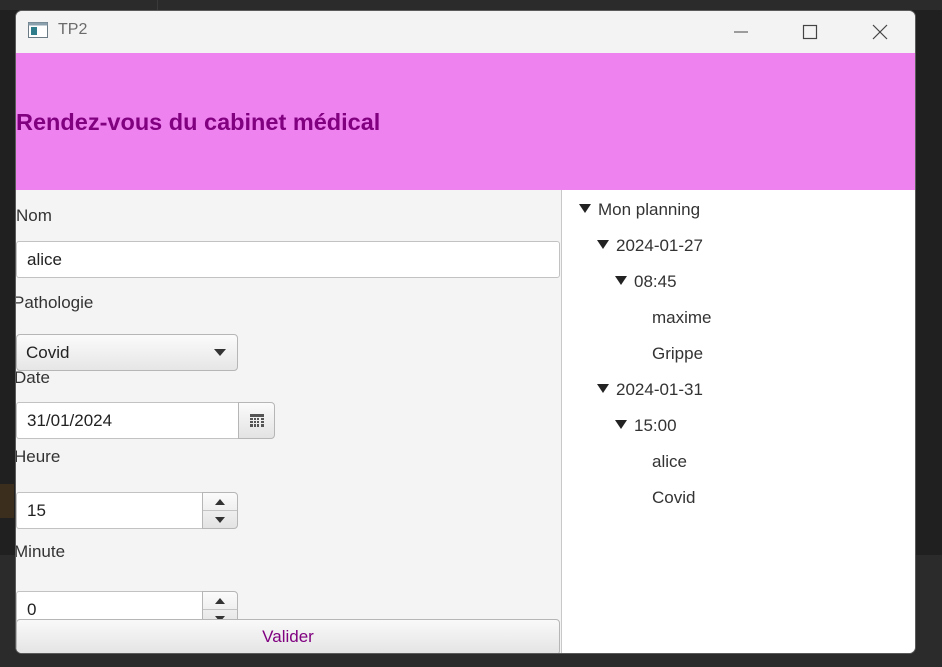 The width and height of the screenshot is (942, 667). I want to click on maximize-icon, so click(810, 32).